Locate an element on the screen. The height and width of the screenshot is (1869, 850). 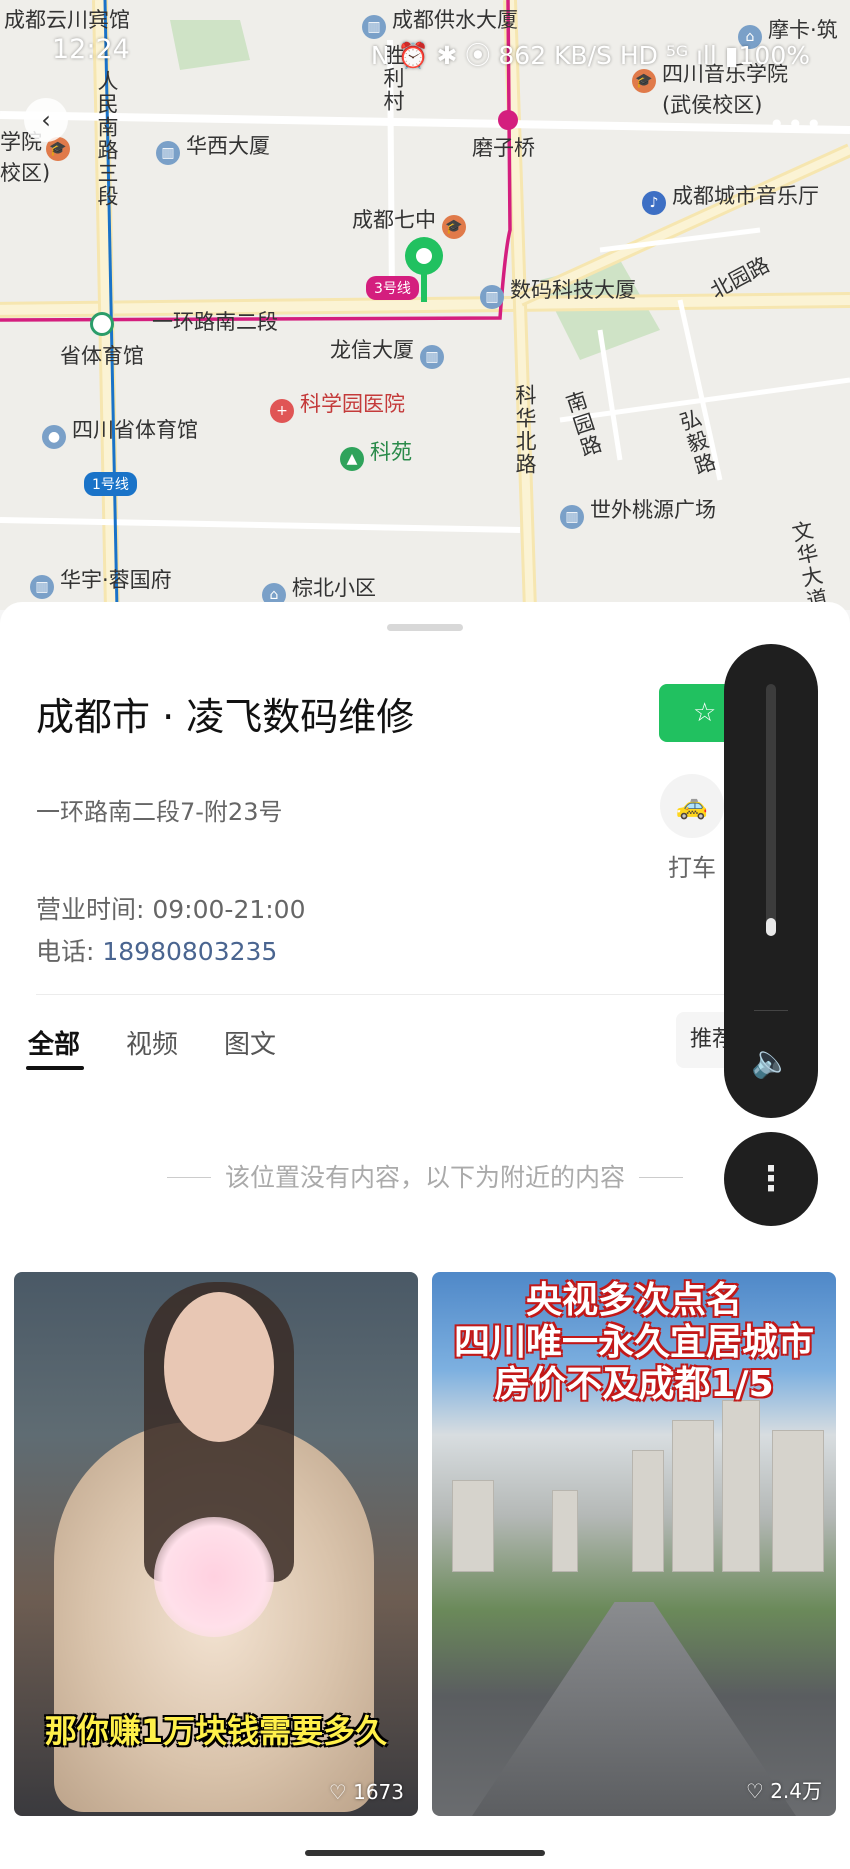
map-label-digital: ▥ 数码科技大厦 is located at coordinates (558, 291).